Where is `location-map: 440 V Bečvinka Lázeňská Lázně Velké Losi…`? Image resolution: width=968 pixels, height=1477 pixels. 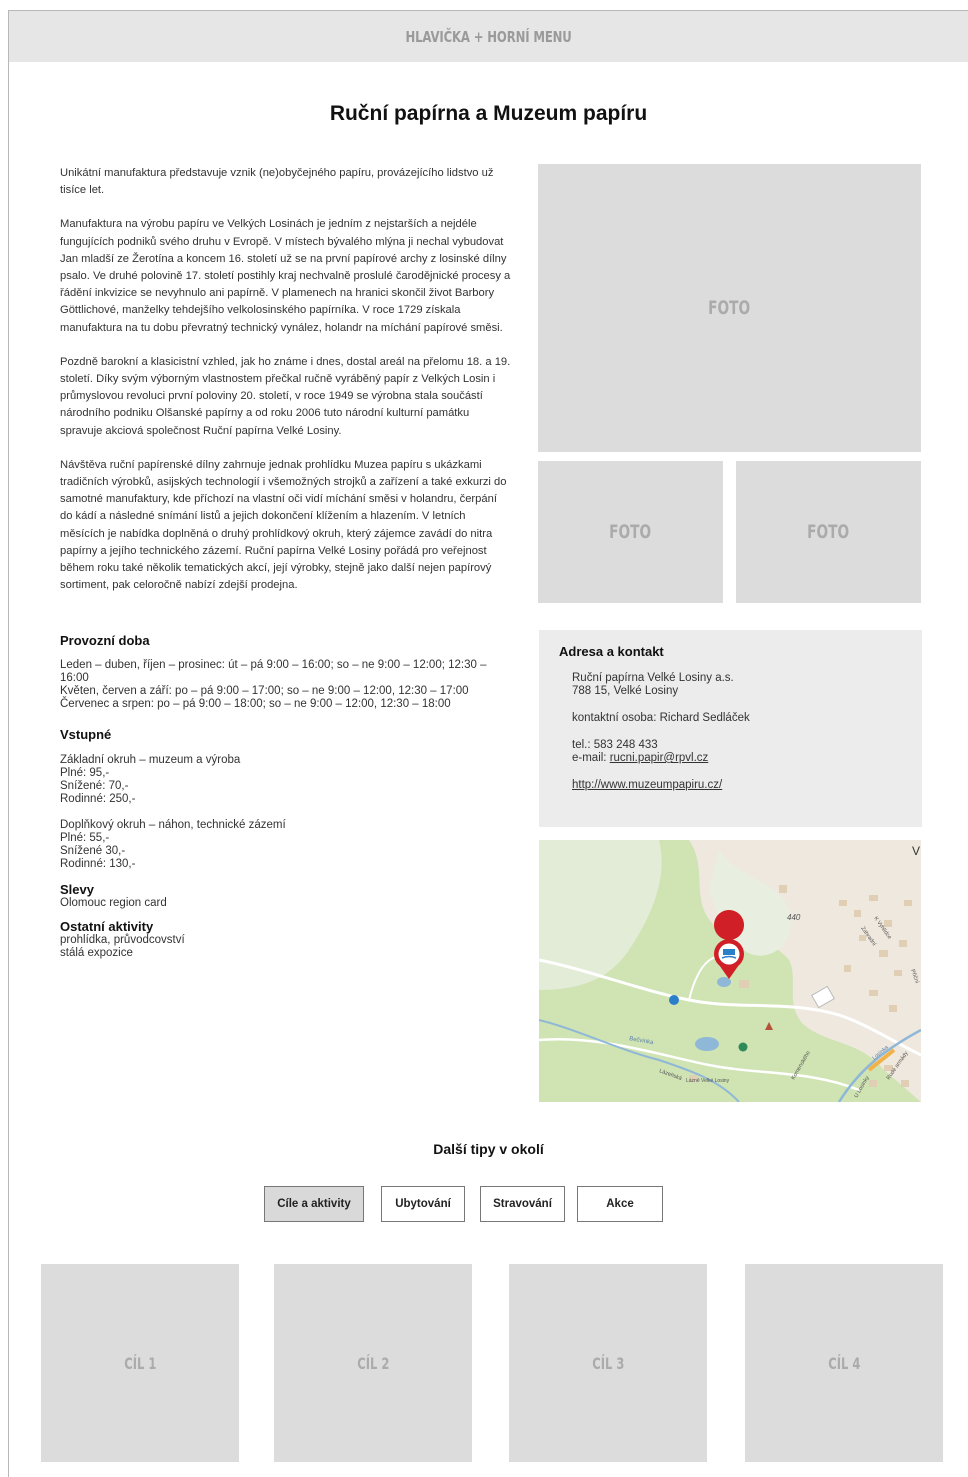
location-map: 440 V Bečvinka Lázeňská Lázně Velké Losi… is located at coordinates (730, 971).